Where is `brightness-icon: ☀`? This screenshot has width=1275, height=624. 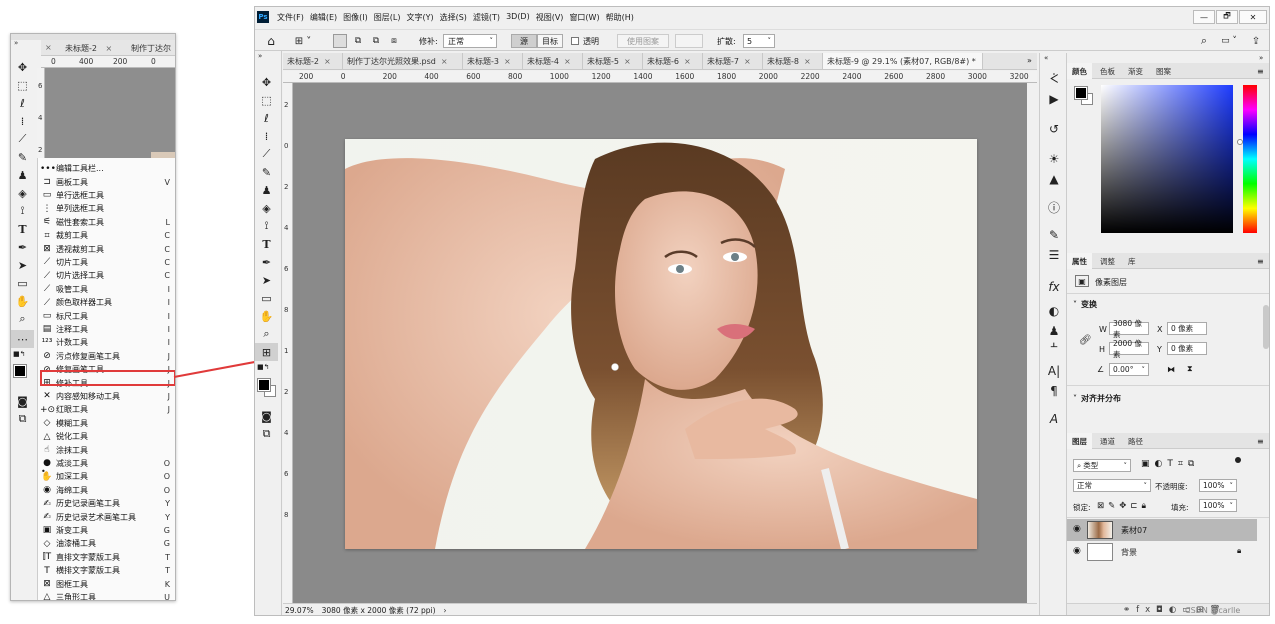
brightness-icon: ☀ is located at coordinates (1054, 159).